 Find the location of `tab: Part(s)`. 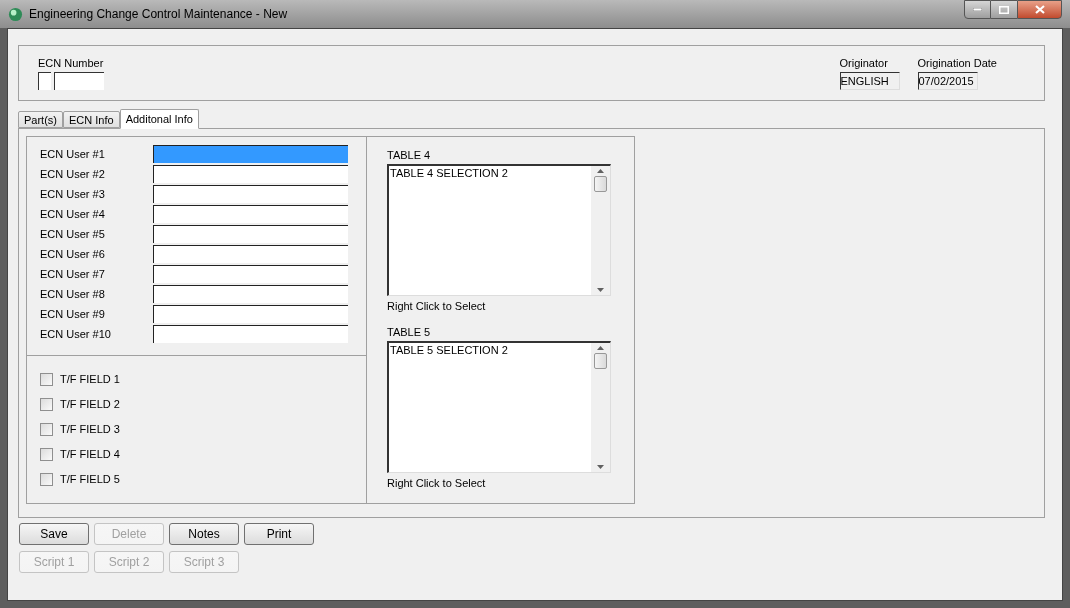

tab: Part(s) is located at coordinates (40, 119).